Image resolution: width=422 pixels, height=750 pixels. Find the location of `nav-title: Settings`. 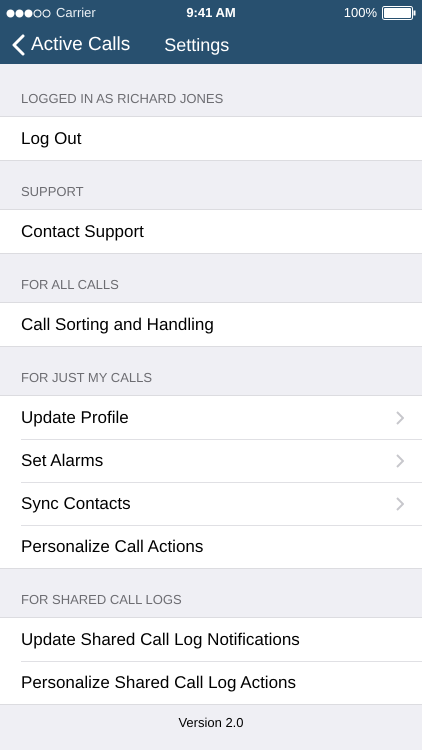

nav-title: Settings is located at coordinates (197, 45).